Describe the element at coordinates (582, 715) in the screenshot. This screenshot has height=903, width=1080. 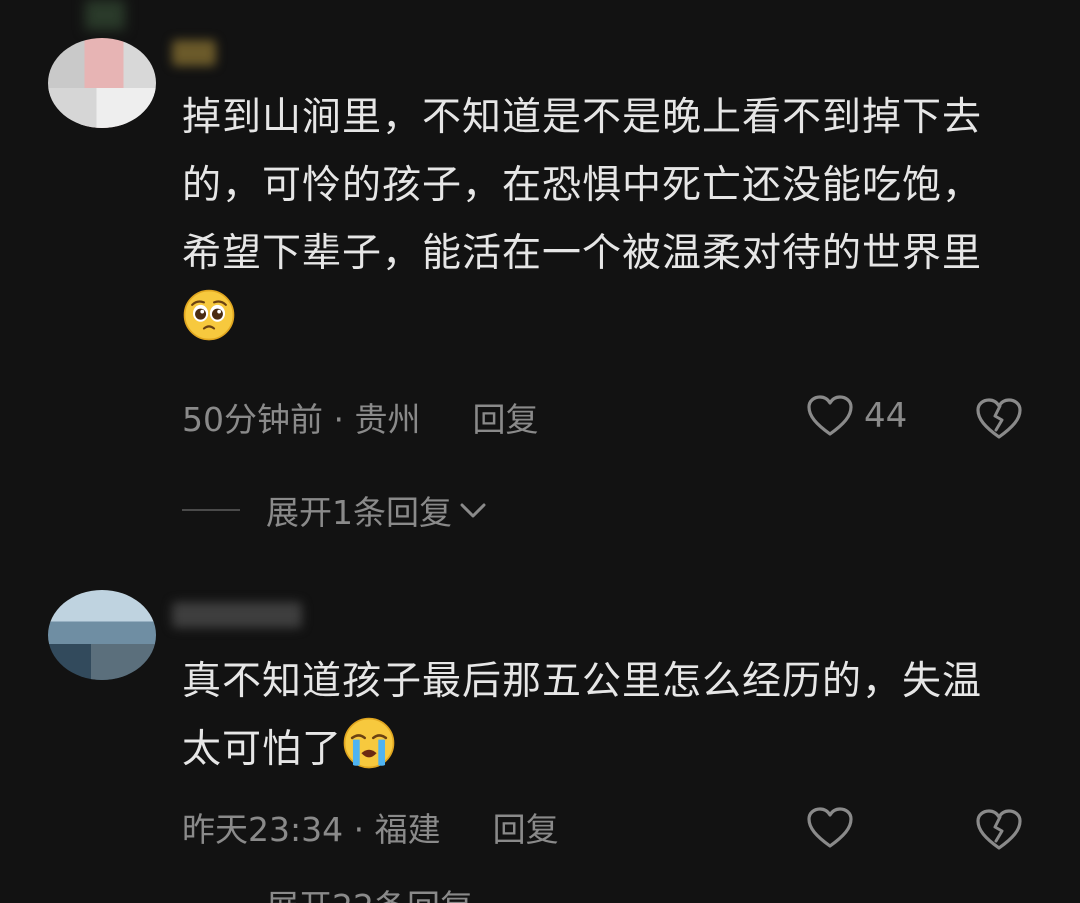
I see `comment-text: 真不知道孩子最后那五公里怎么经历的，失温太可怕了` at that location.